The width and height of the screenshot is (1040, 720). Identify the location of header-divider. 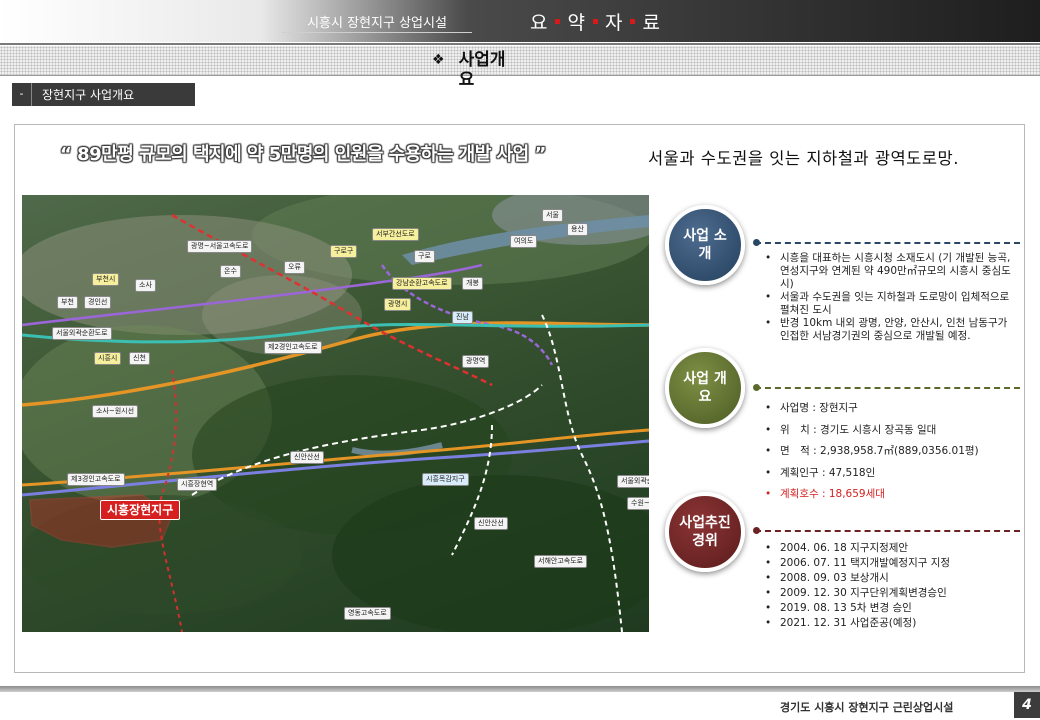
(520, 44).